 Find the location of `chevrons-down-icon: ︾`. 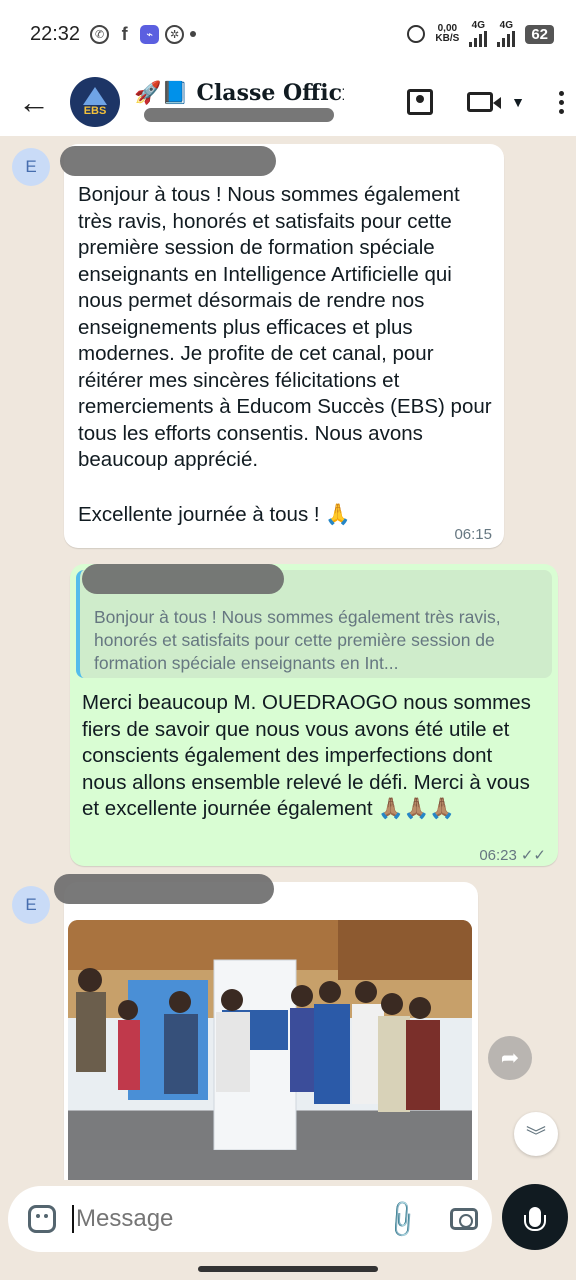

chevrons-down-icon: ︾ is located at coordinates (536, 1134).